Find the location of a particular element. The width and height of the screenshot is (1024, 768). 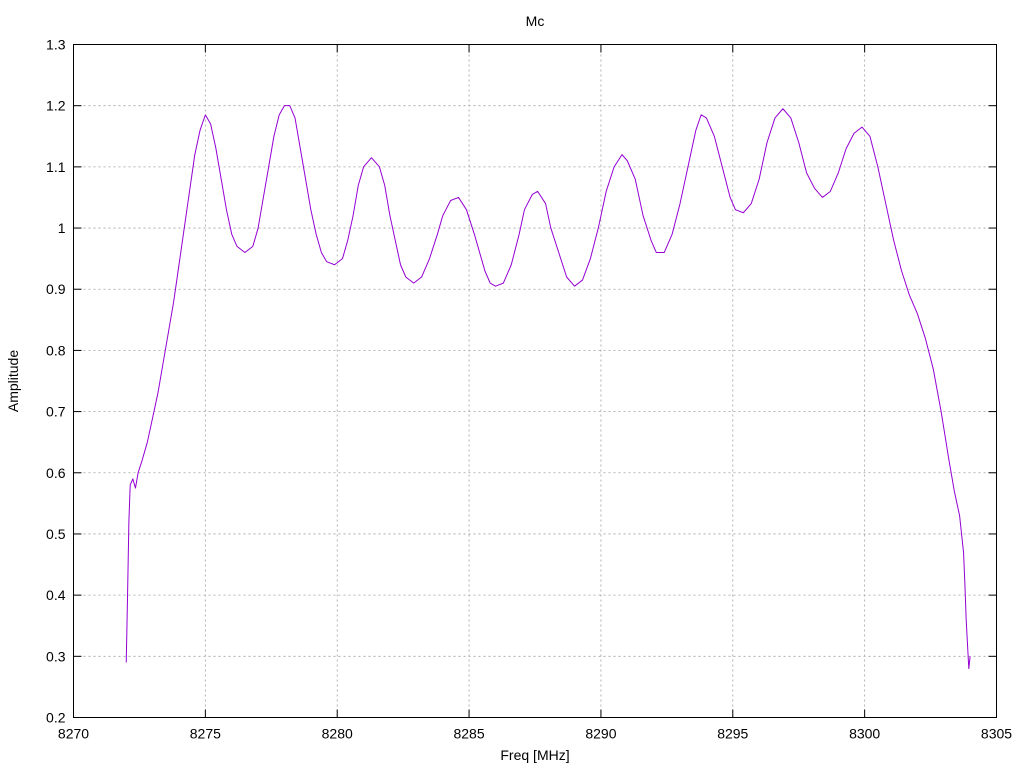

x-tick-label: 8290 is located at coordinates (600, 734).